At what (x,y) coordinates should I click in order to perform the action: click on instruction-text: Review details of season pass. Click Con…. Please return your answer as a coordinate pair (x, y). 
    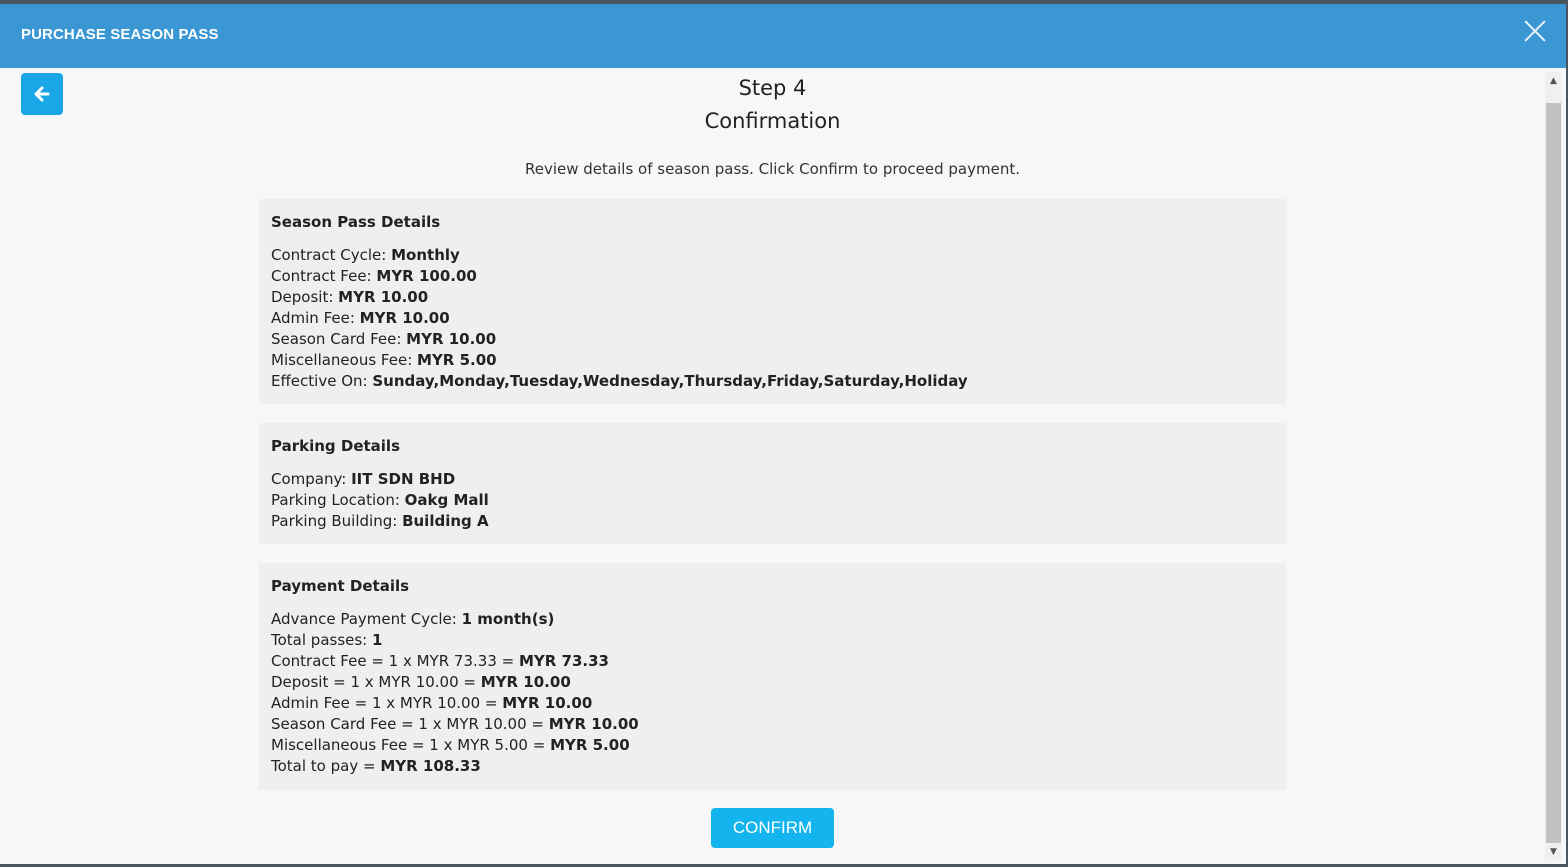
    Looking at the image, I should click on (772, 169).